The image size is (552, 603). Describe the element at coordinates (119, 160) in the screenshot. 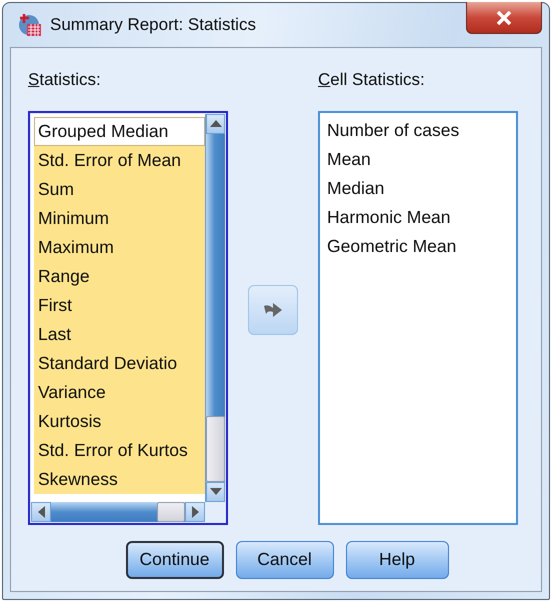

I see `list-item: Std. Error of Mean` at that location.